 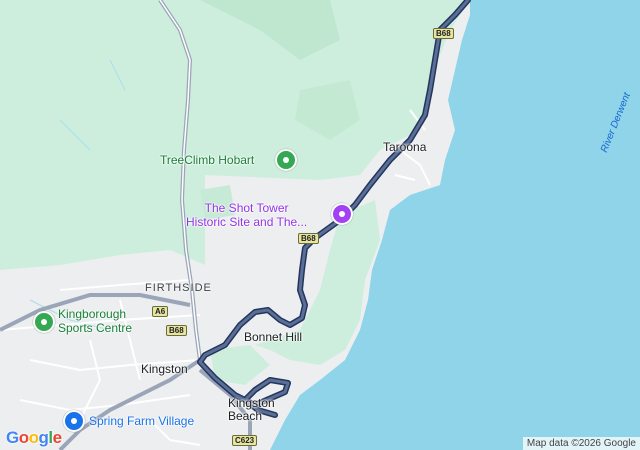 What do you see at coordinates (207, 160) in the screenshot?
I see `poi-label-treeclimb: TreeClimb Hobart` at bounding box center [207, 160].